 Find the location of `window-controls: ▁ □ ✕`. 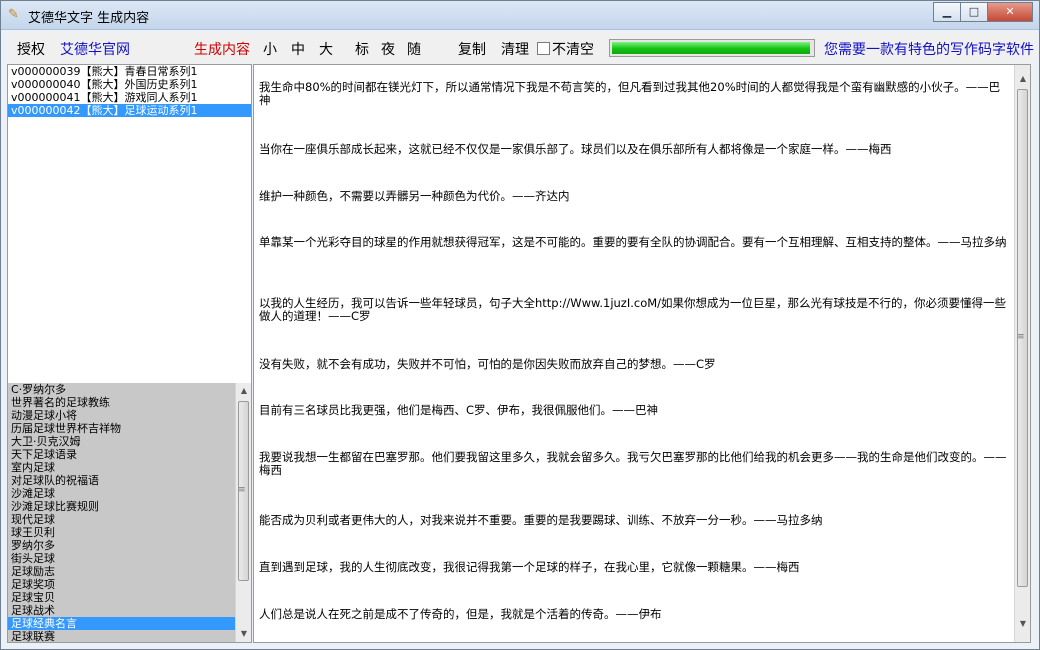

window-controls: ▁ □ ✕ is located at coordinates (983, 12).